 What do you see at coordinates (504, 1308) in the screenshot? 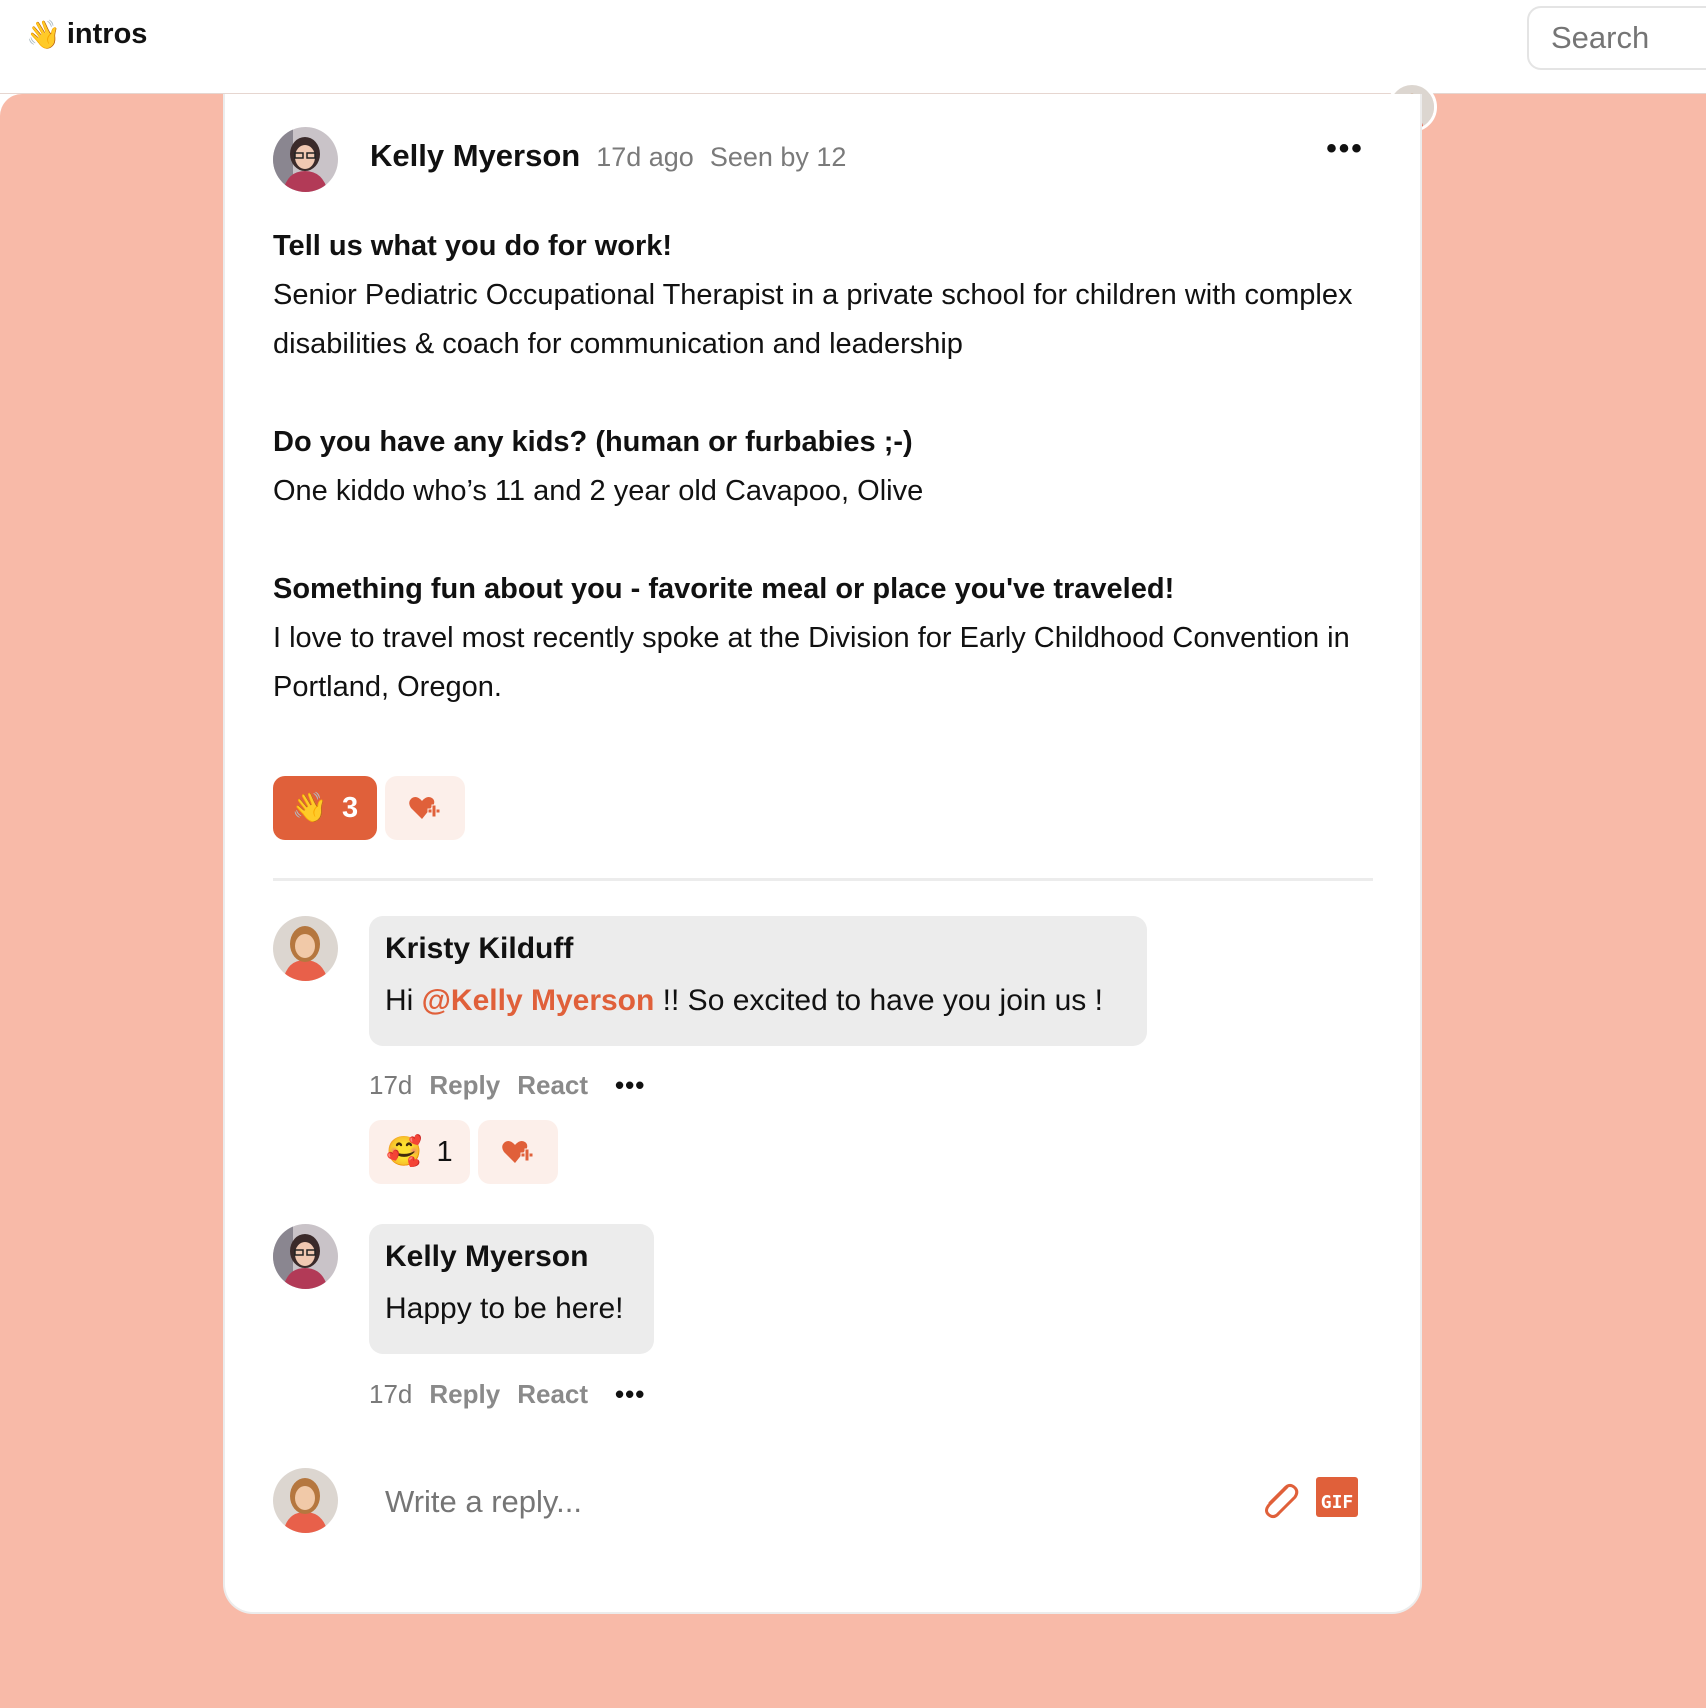
I see `comment-text: Happy to be here!` at bounding box center [504, 1308].